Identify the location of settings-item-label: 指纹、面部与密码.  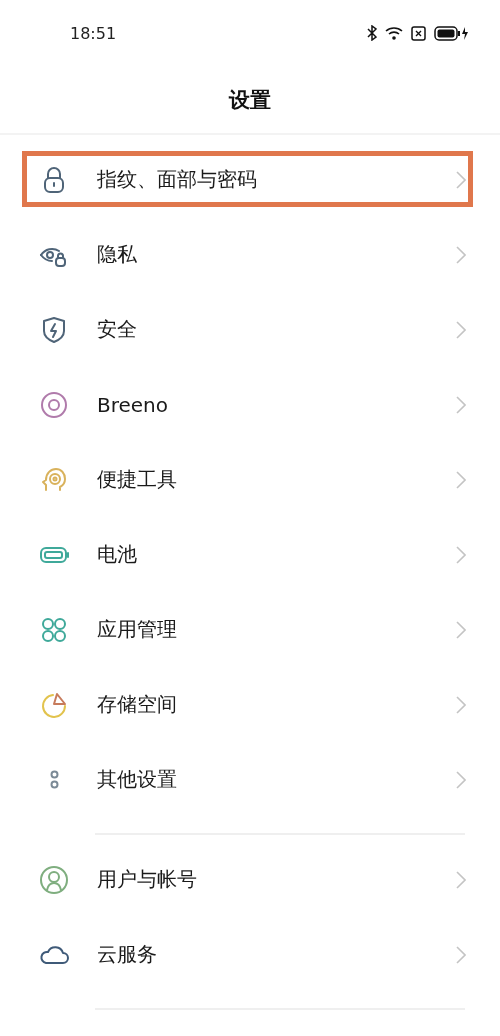
(276, 179).